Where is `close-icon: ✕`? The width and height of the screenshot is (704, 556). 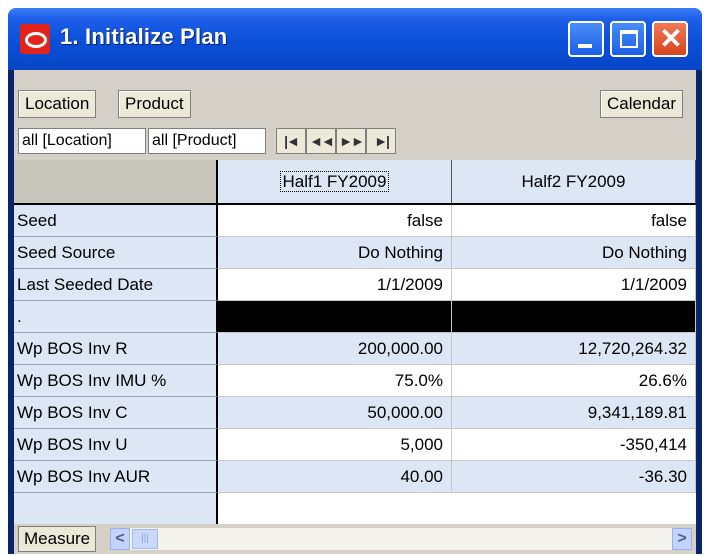 close-icon: ✕ is located at coordinates (671, 38).